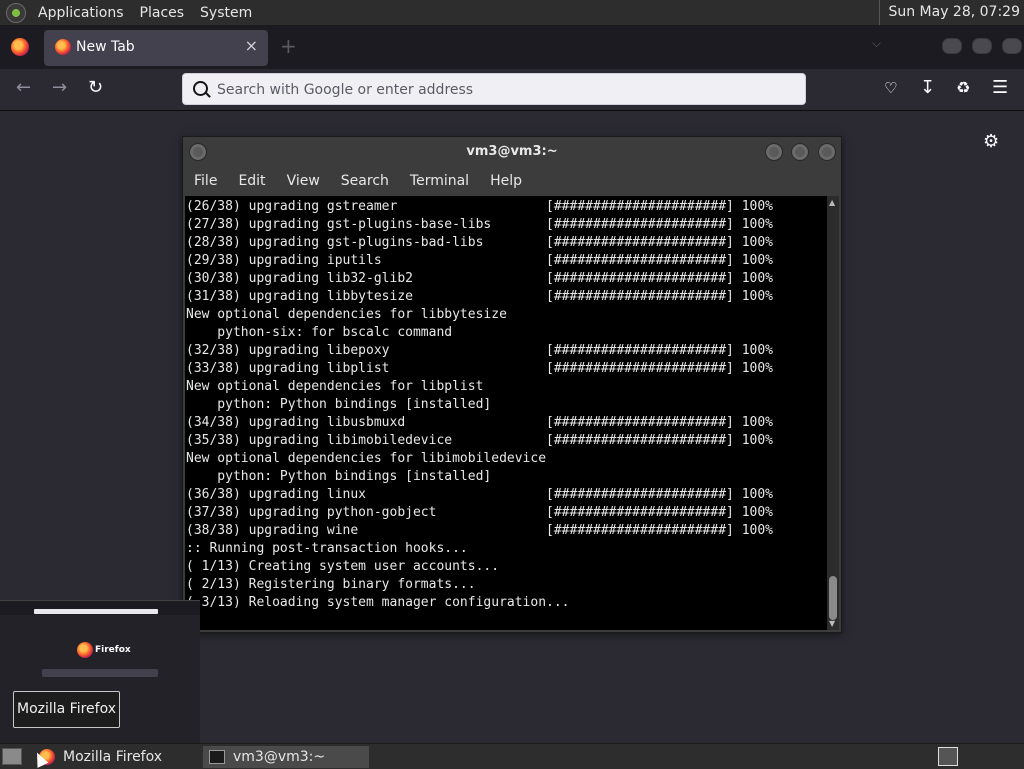  I want to click on preview-search, so click(100, 673).